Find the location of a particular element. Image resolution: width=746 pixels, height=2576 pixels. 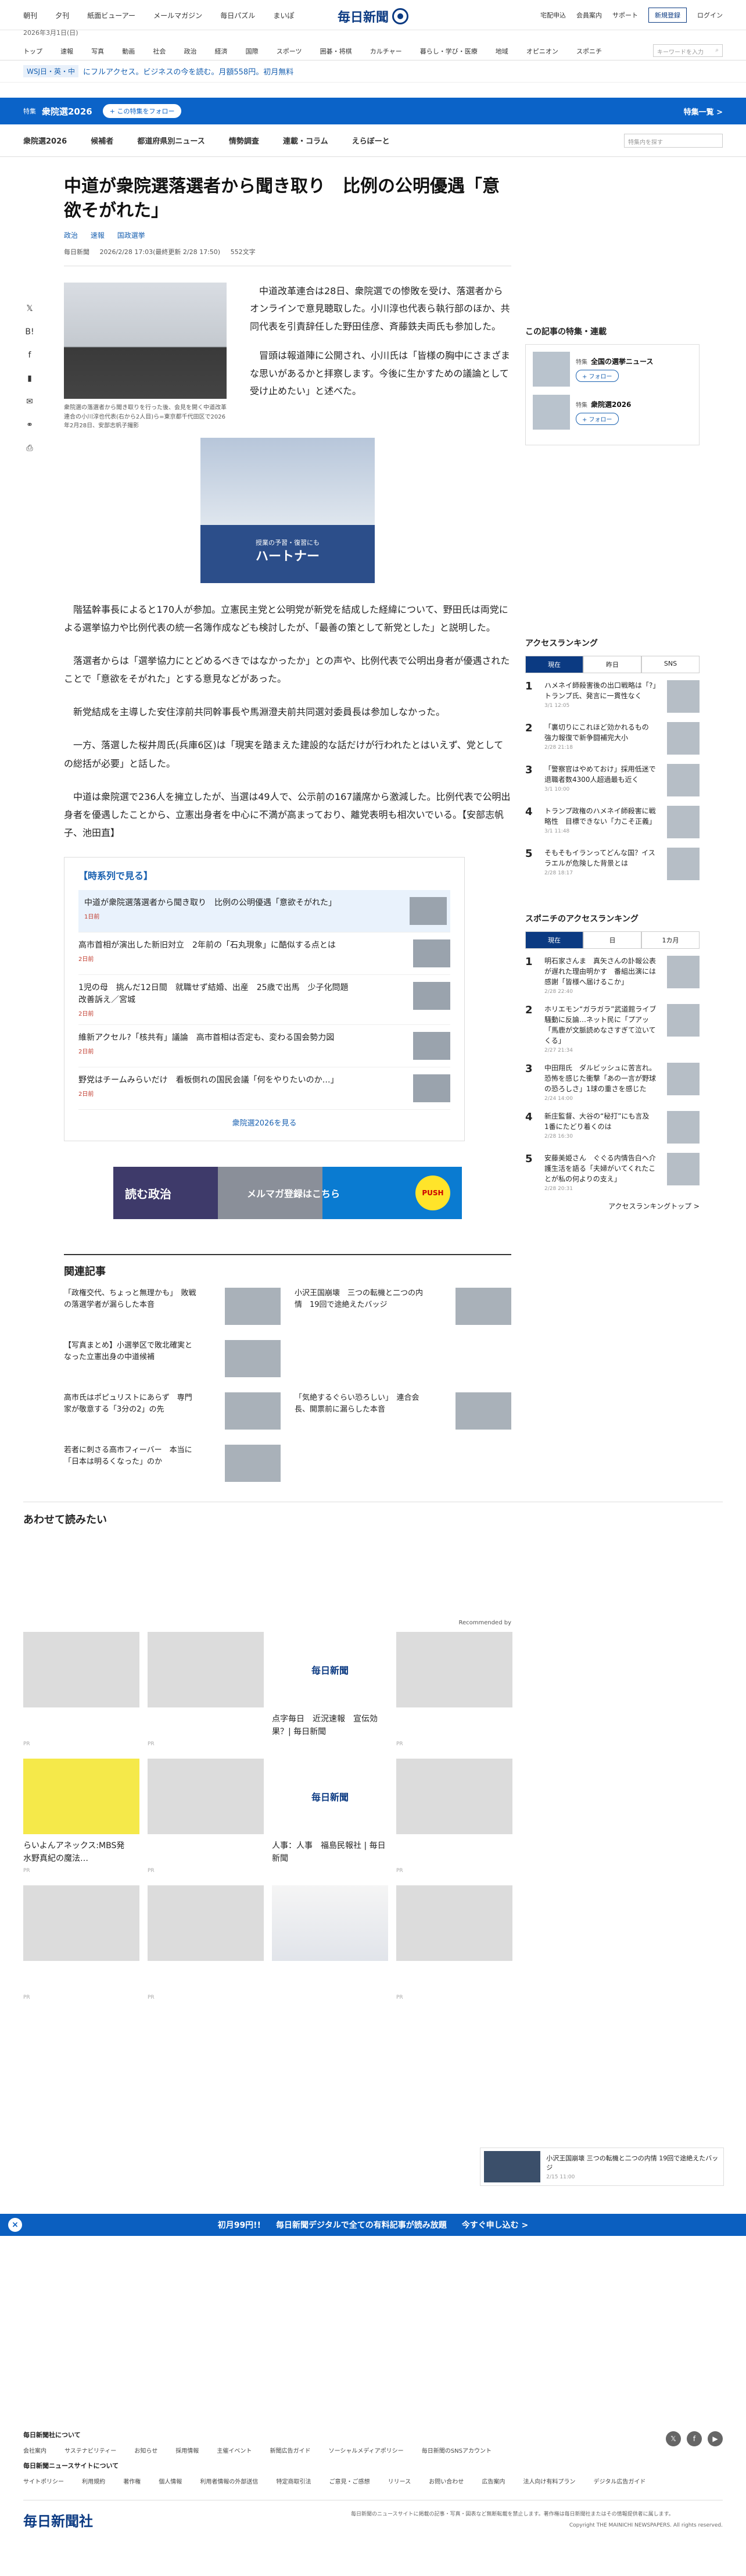

close-icon: × is located at coordinates (15, 2225).